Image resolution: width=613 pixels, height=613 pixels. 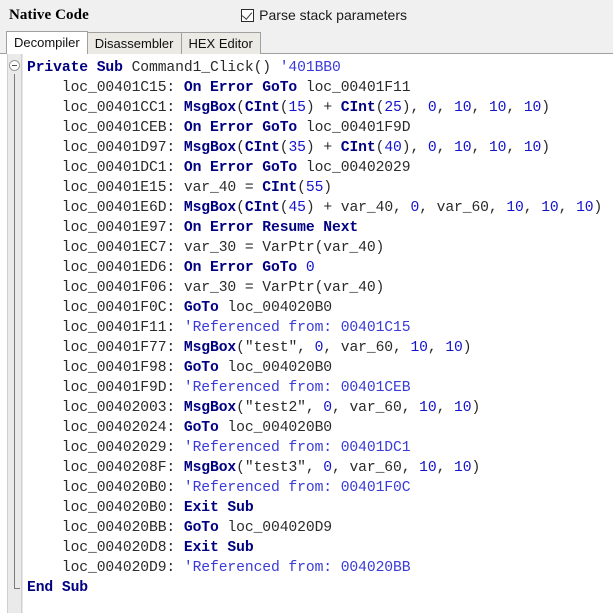 I want to click on code-token-plain: loc_00401F11, so click(x=358, y=88).